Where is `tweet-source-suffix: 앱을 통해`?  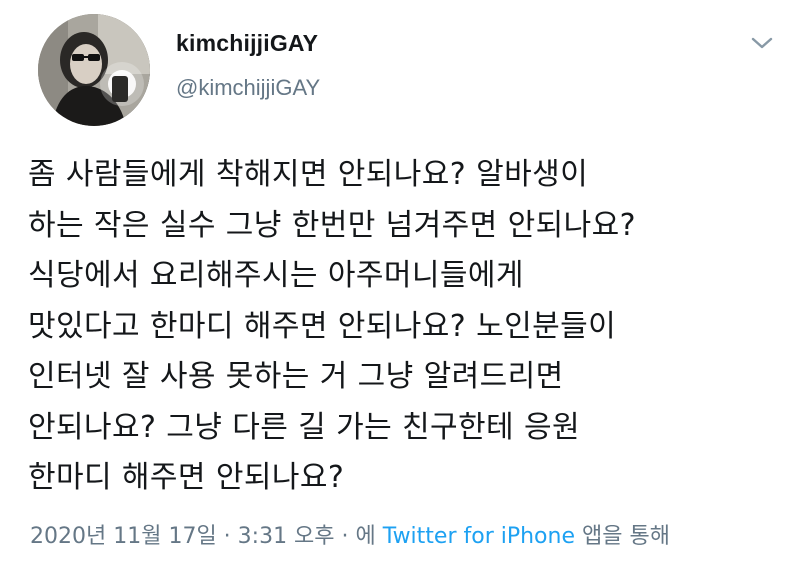 tweet-source-suffix: 앱을 통해 is located at coordinates (626, 536).